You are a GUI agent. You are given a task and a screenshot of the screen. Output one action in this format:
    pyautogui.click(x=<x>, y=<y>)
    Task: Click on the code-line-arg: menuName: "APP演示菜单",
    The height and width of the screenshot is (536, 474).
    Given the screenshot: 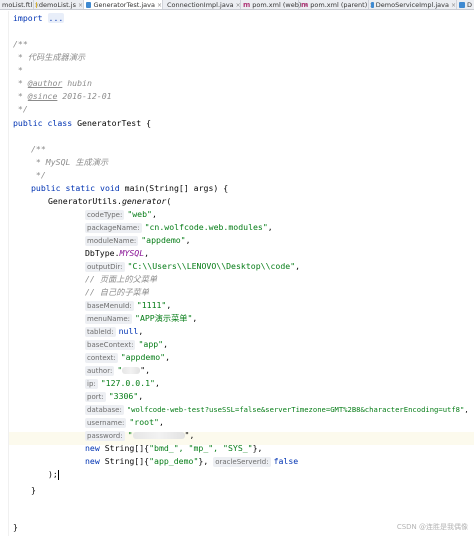 What is the action you would take?
    pyautogui.click(x=141, y=318)
    